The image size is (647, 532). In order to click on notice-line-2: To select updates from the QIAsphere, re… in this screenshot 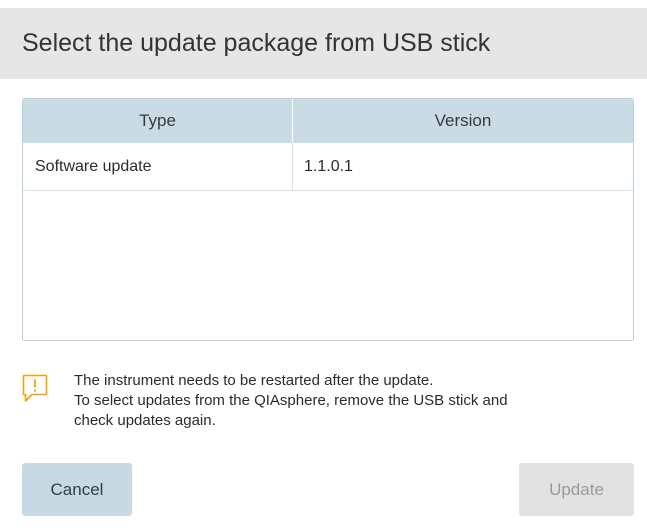, I will do `click(291, 400)`.